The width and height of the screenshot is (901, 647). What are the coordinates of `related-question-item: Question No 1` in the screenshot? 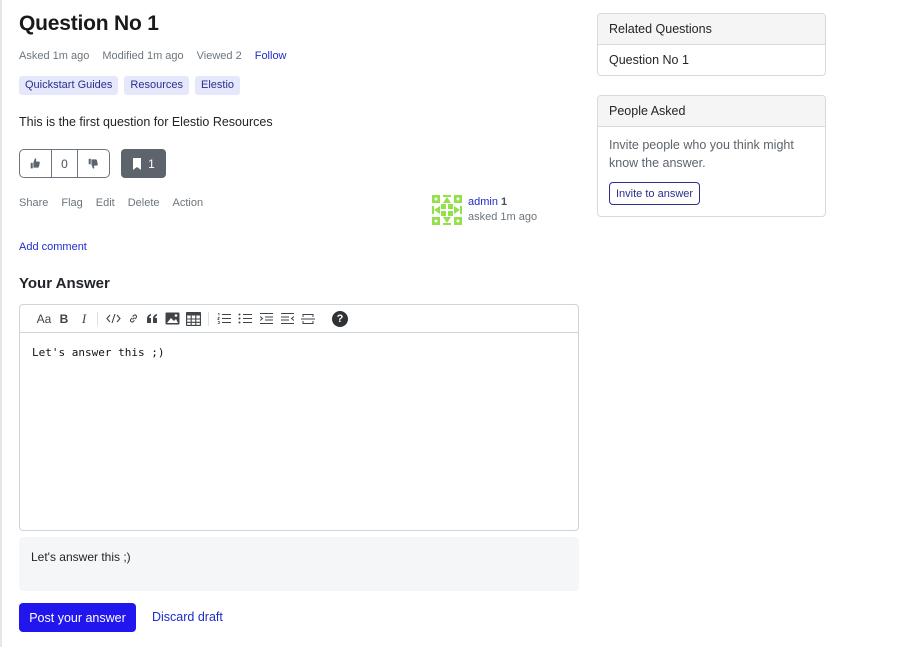 It's located at (711, 60).